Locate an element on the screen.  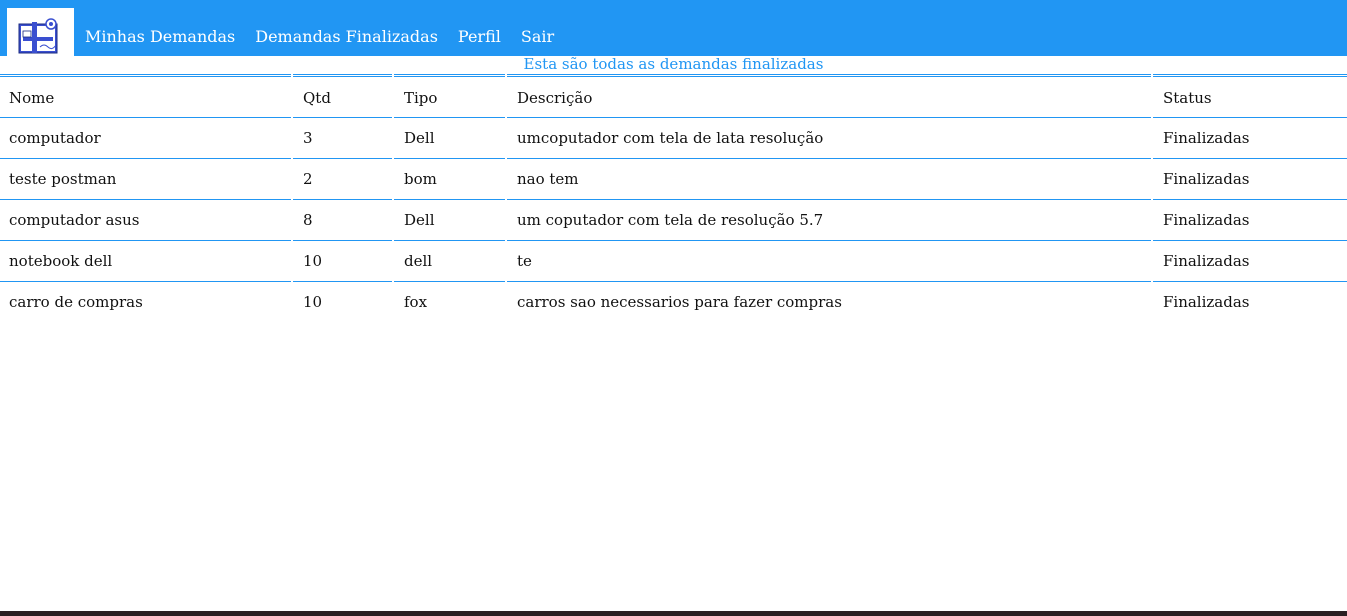
nav-minhas-demandas: Minhas Demandas is located at coordinates (160, 37).